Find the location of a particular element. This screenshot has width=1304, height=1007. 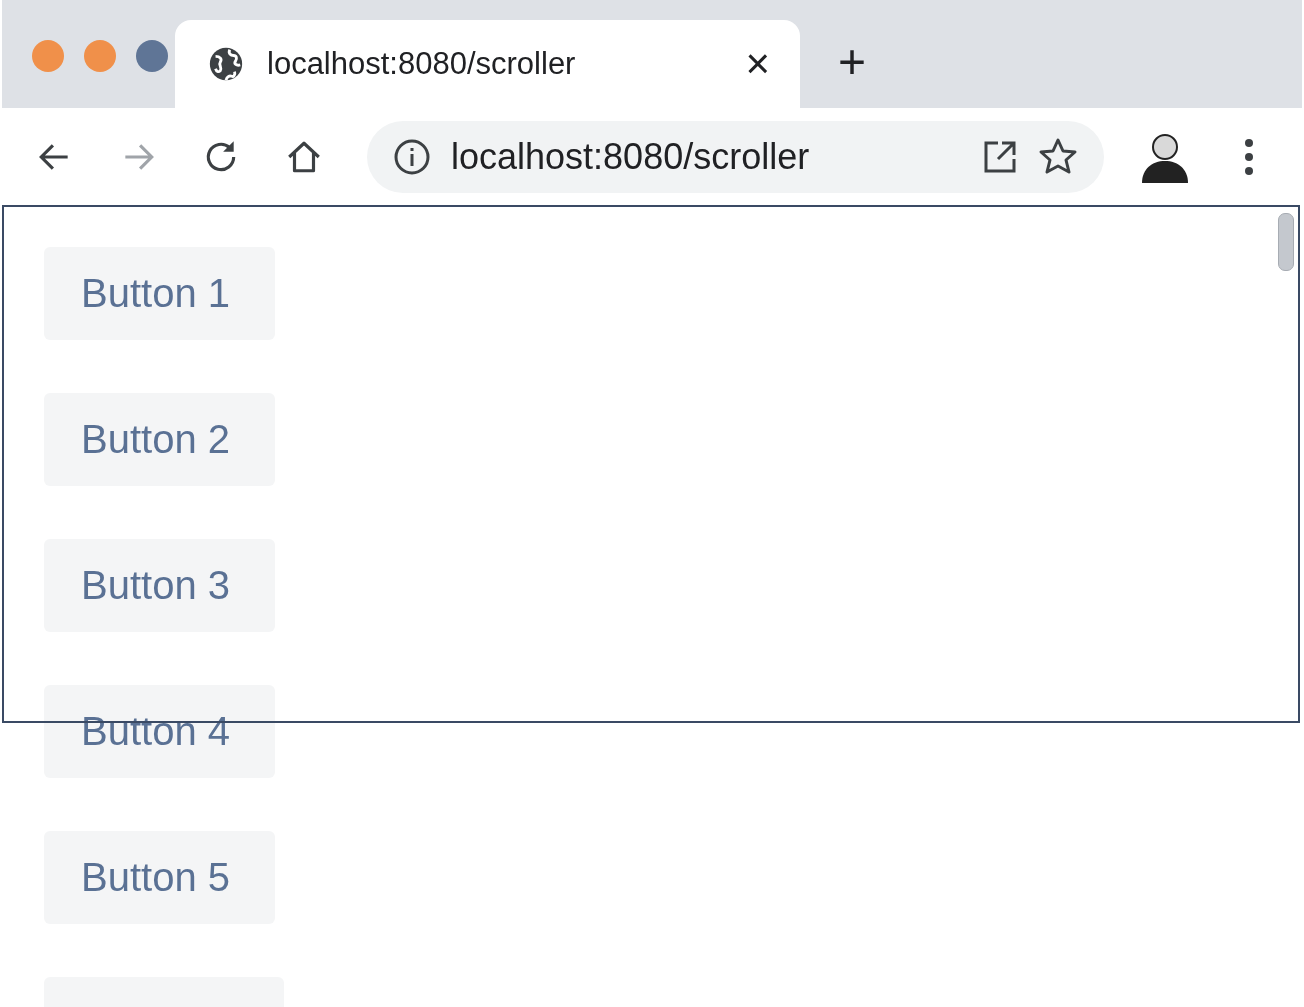

new-tab-button: + is located at coordinates (852, 62).